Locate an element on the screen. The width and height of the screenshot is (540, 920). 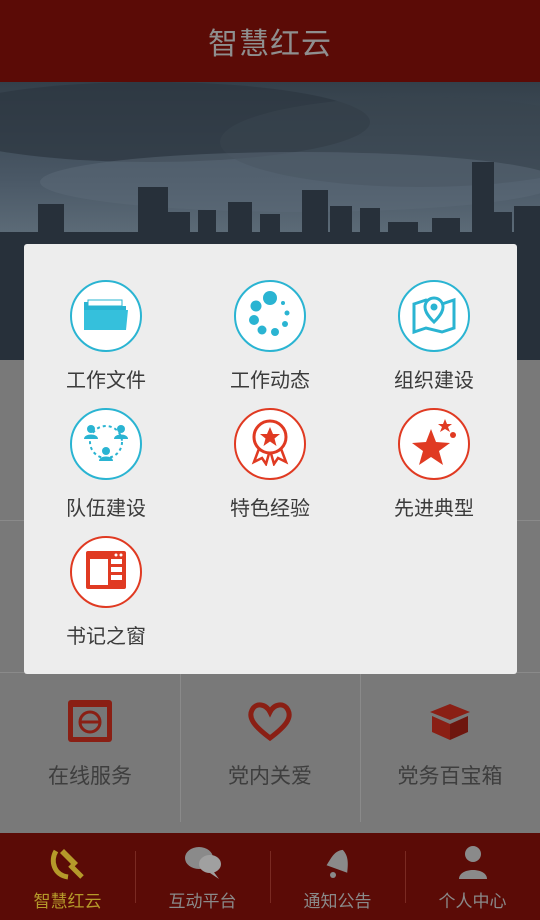
tab-interaction: 互动平台 is located at coordinates (202, 876).